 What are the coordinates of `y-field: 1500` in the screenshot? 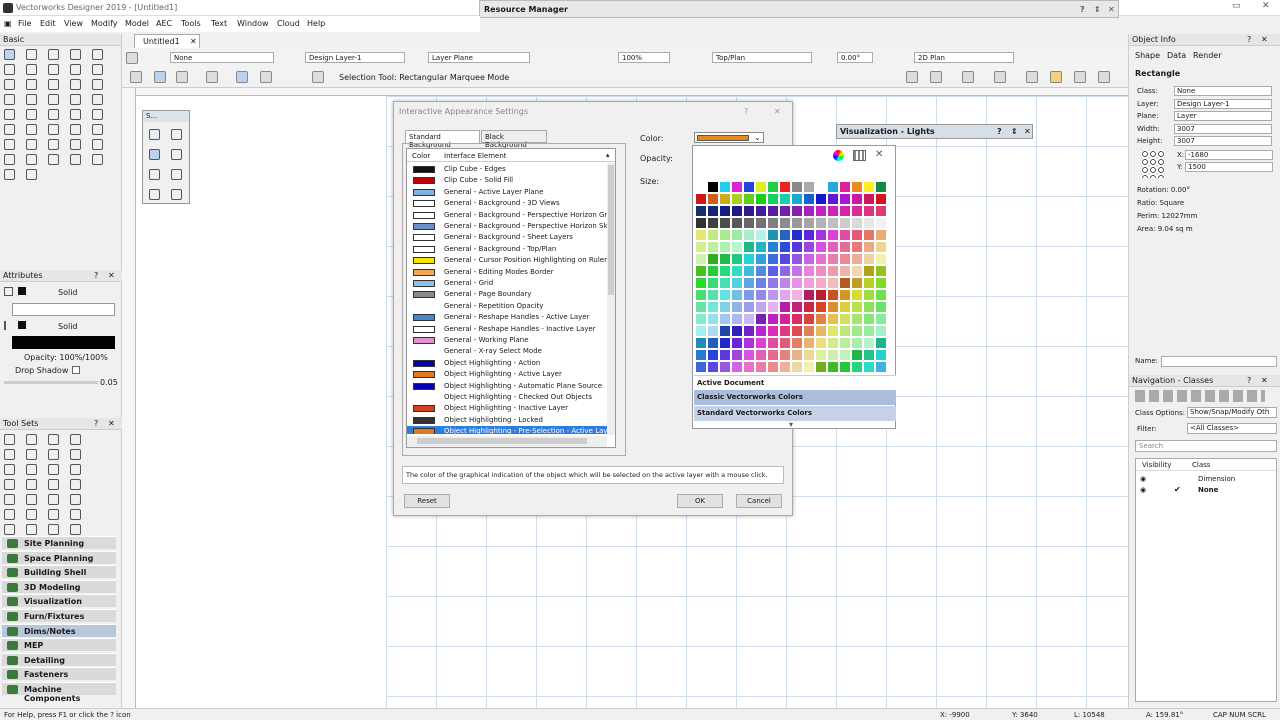 It's located at (1229, 167).